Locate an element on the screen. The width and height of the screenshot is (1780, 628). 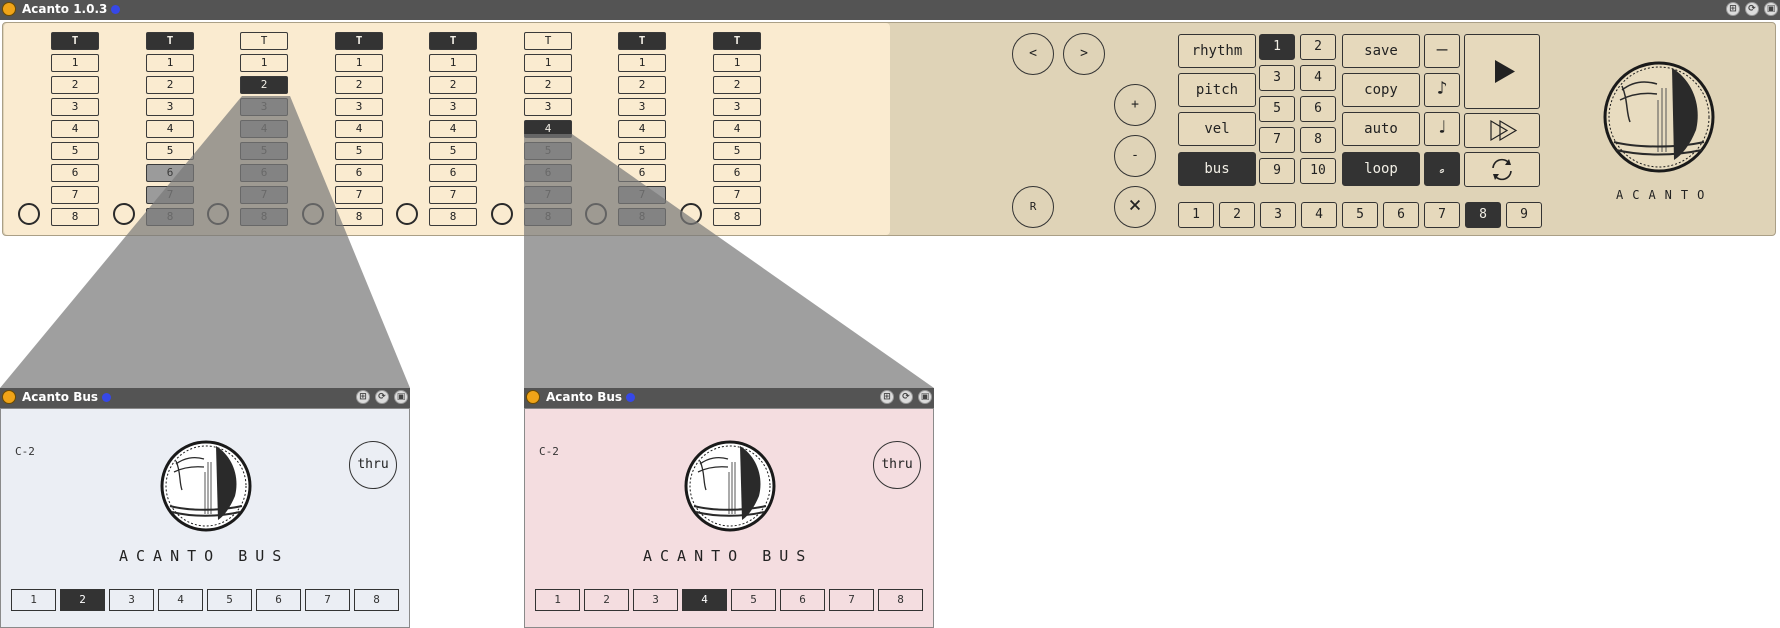
bus-button: bus is located at coordinates (1217, 169).